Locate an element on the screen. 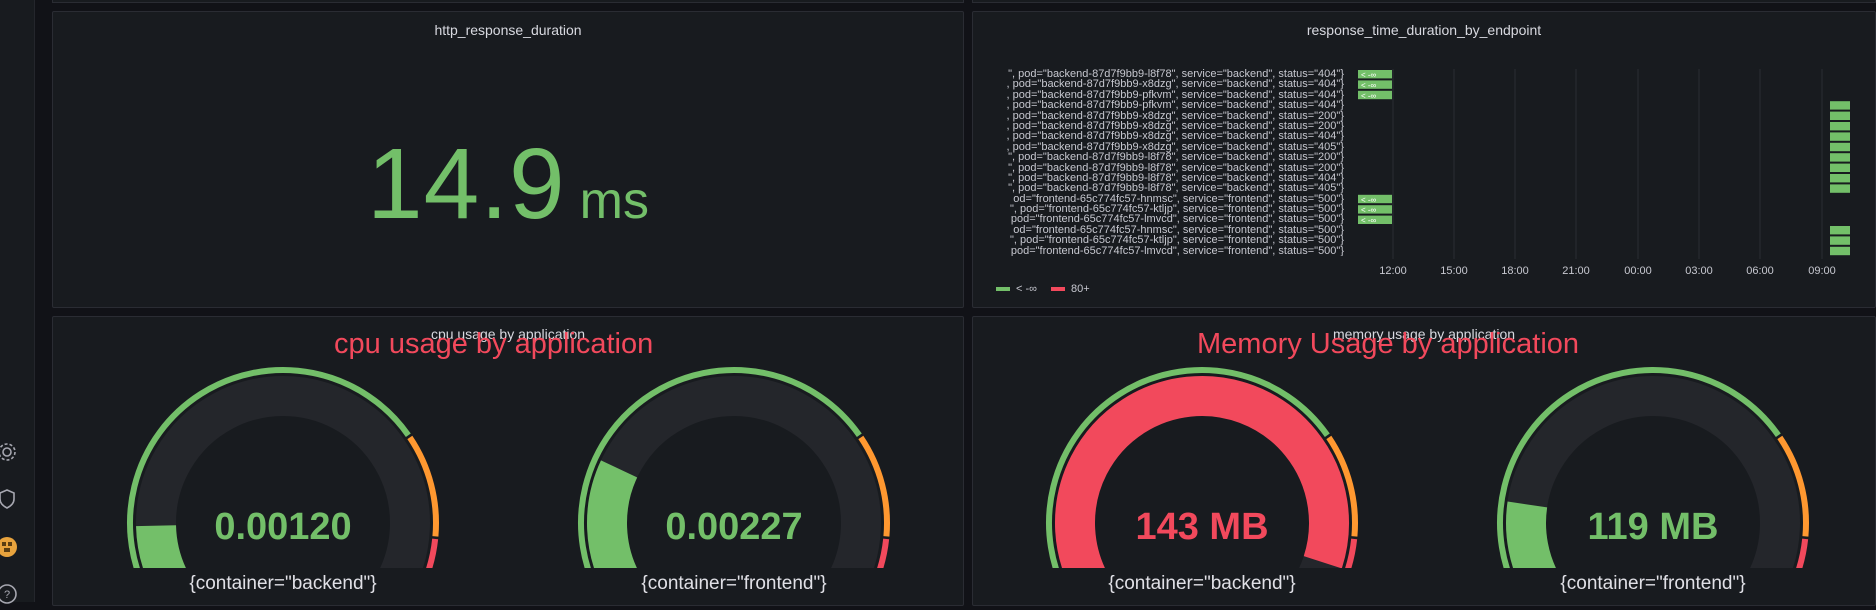 This screenshot has height=610, width=1876. x-tick-label: 06:00 is located at coordinates (1760, 271).